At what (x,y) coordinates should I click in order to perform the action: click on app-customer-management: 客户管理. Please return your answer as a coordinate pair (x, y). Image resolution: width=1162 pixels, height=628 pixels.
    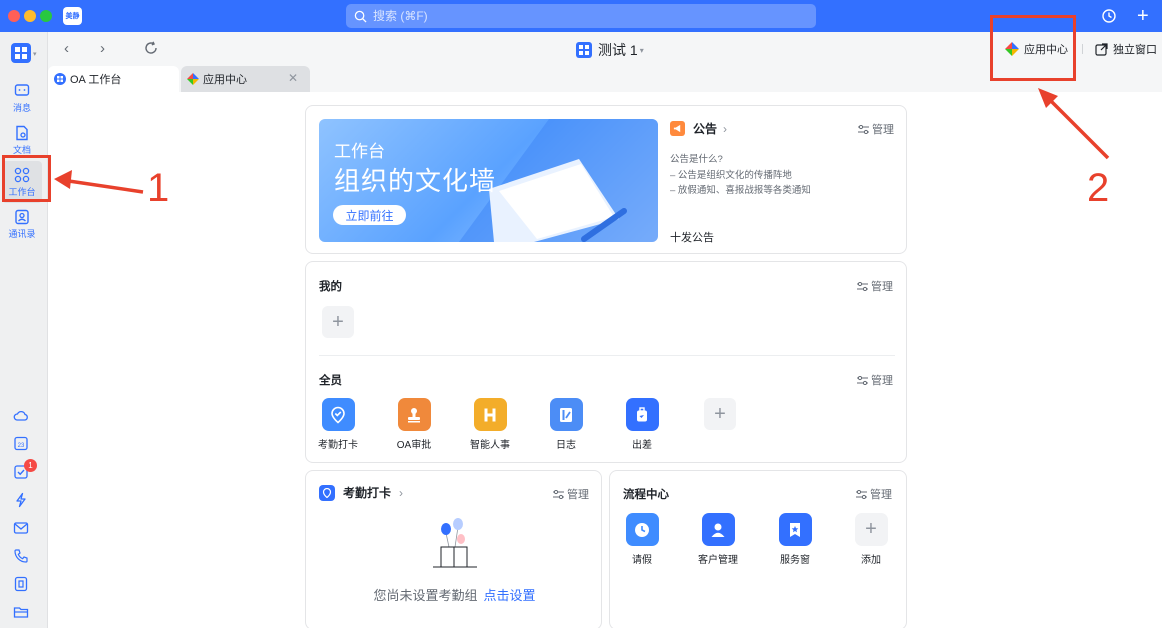
    Looking at the image, I should click on (718, 539).